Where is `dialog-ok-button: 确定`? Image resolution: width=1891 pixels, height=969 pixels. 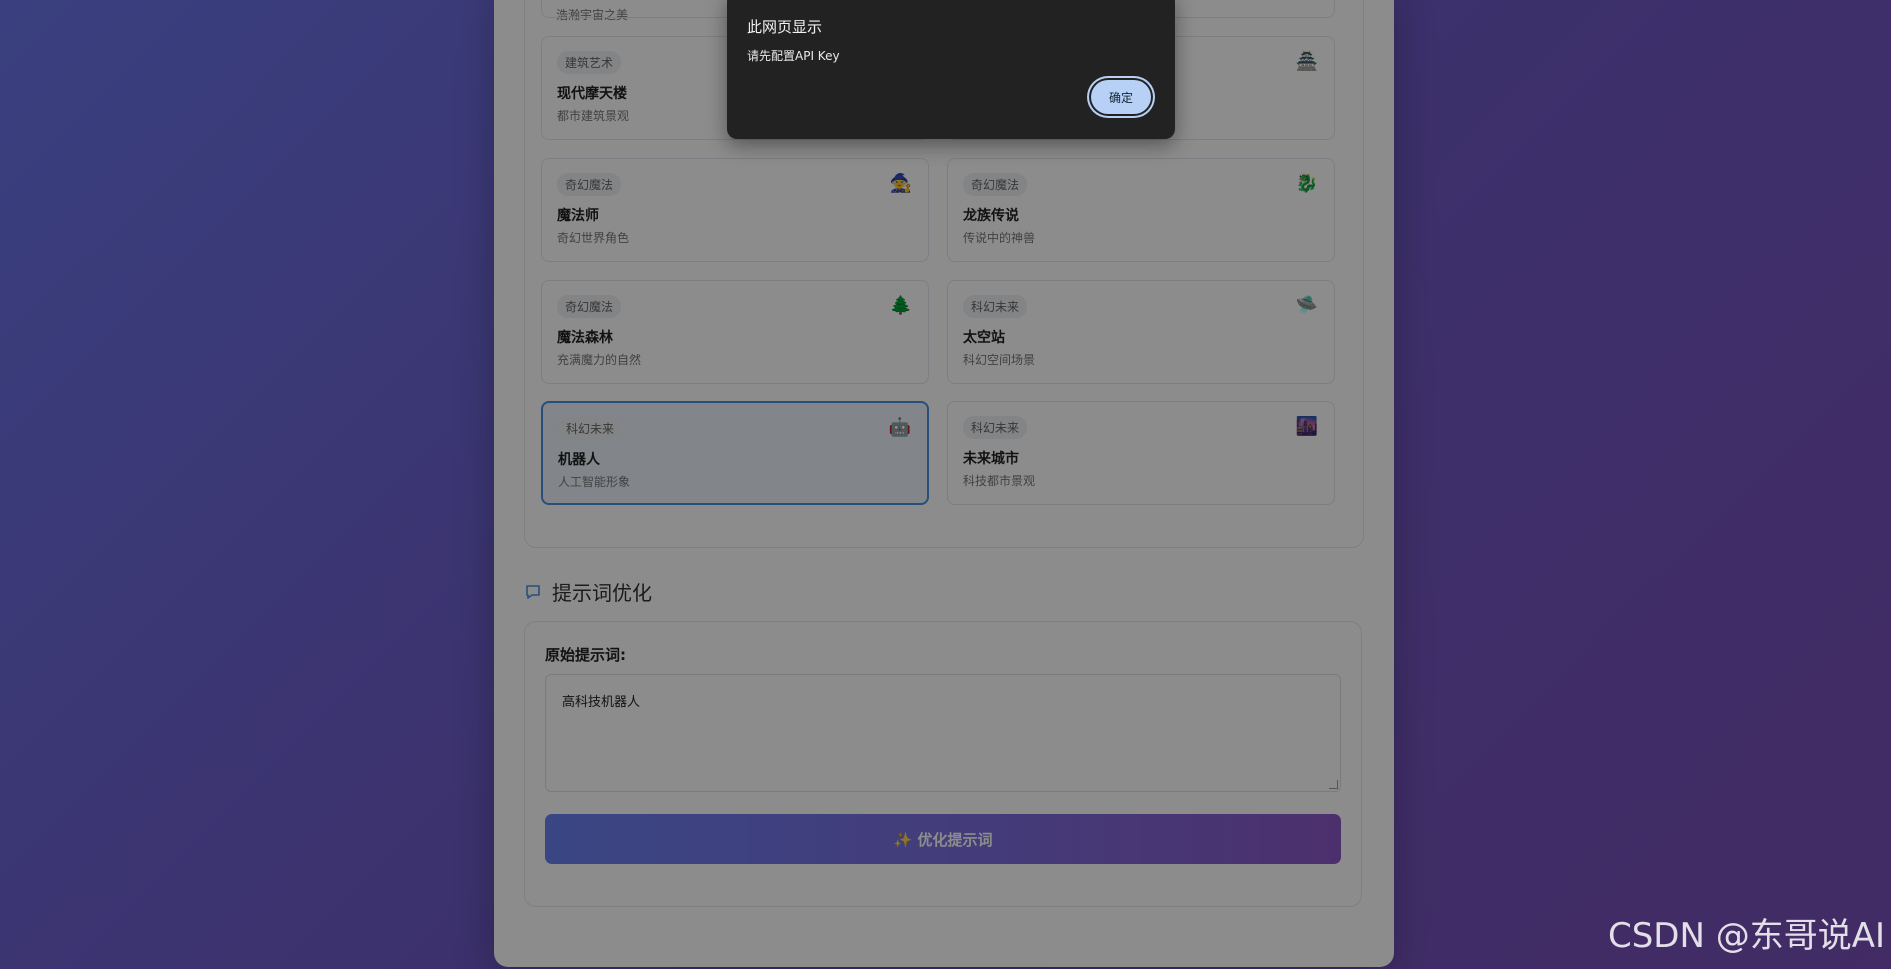
dialog-ok-button: 确定 is located at coordinates (1121, 97).